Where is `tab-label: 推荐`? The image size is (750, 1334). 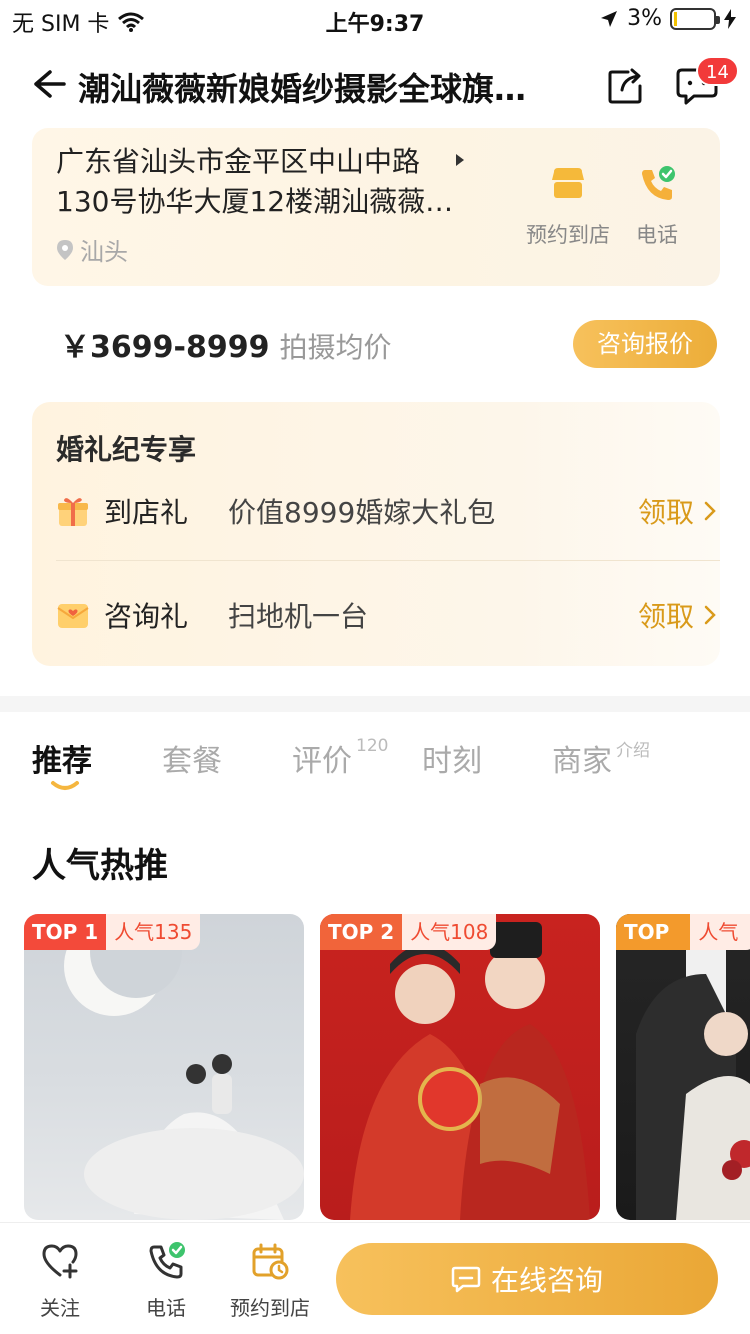 tab-label: 推荐 is located at coordinates (62, 761).